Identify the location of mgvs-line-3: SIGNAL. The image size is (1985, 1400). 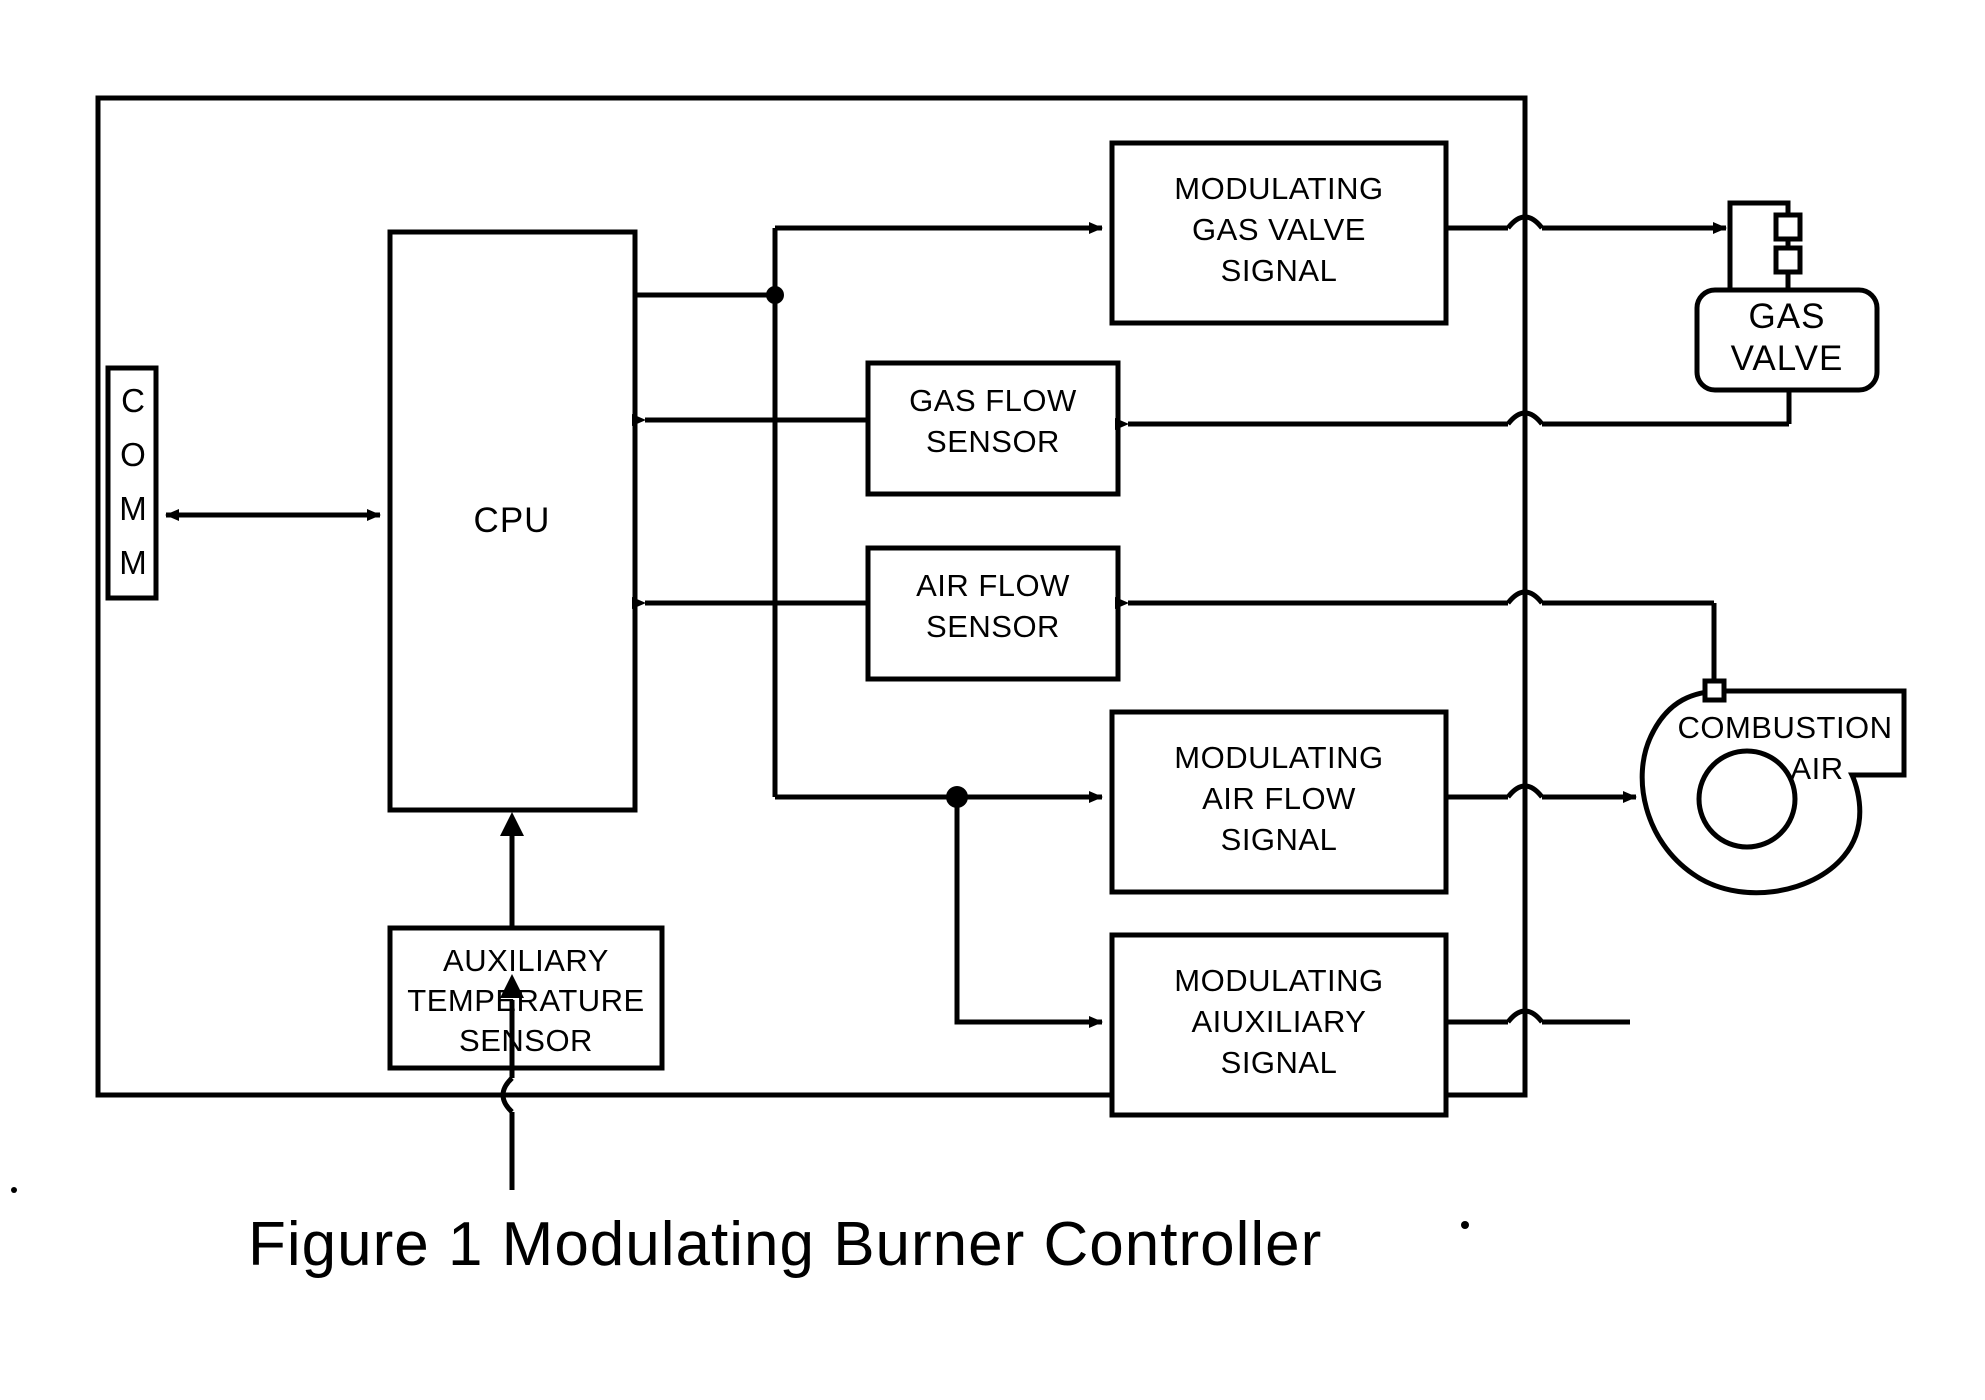
(1279, 270).